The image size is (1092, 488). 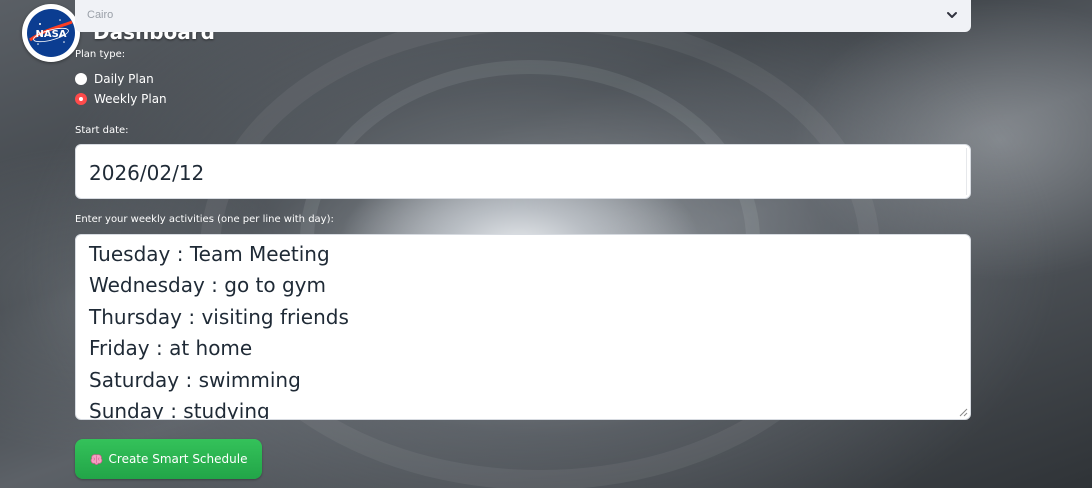 I want to click on radio-daily-plan: Daily Plan, so click(x=114, y=79).